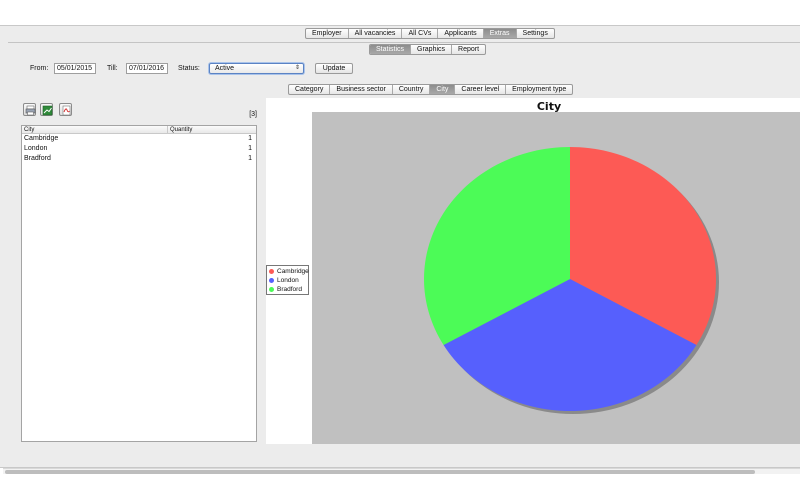  What do you see at coordinates (293, 271) in the screenshot?
I see `legend-label: Cambridge` at bounding box center [293, 271].